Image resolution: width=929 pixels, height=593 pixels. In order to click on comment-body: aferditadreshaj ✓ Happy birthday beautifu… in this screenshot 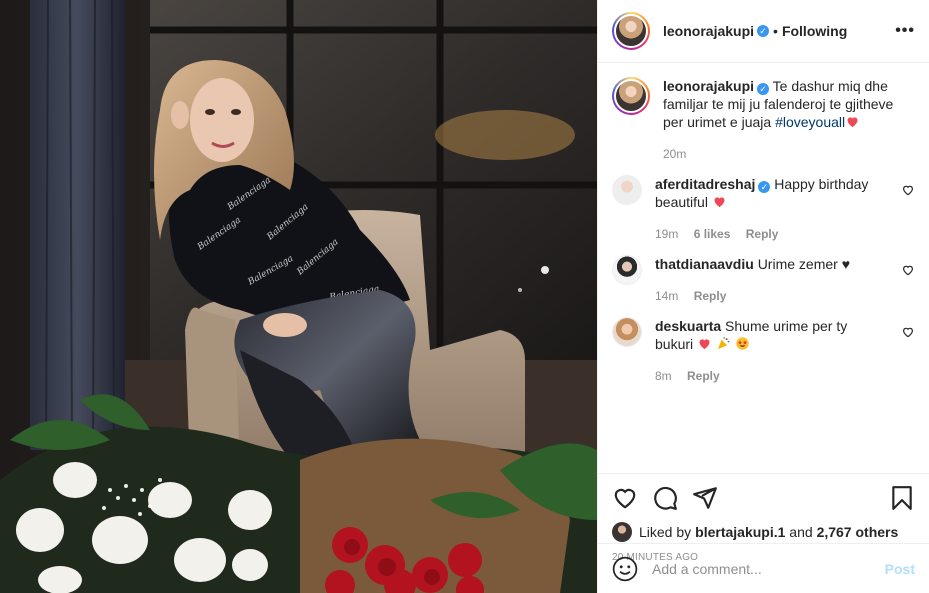, I will do `click(785, 209)`.